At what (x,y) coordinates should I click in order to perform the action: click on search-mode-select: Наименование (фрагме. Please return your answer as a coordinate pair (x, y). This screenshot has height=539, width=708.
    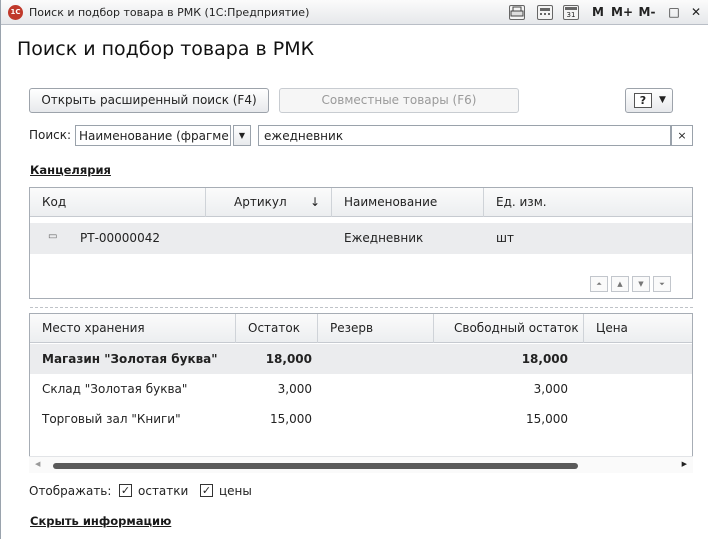
    Looking at the image, I should click on (153, 135).